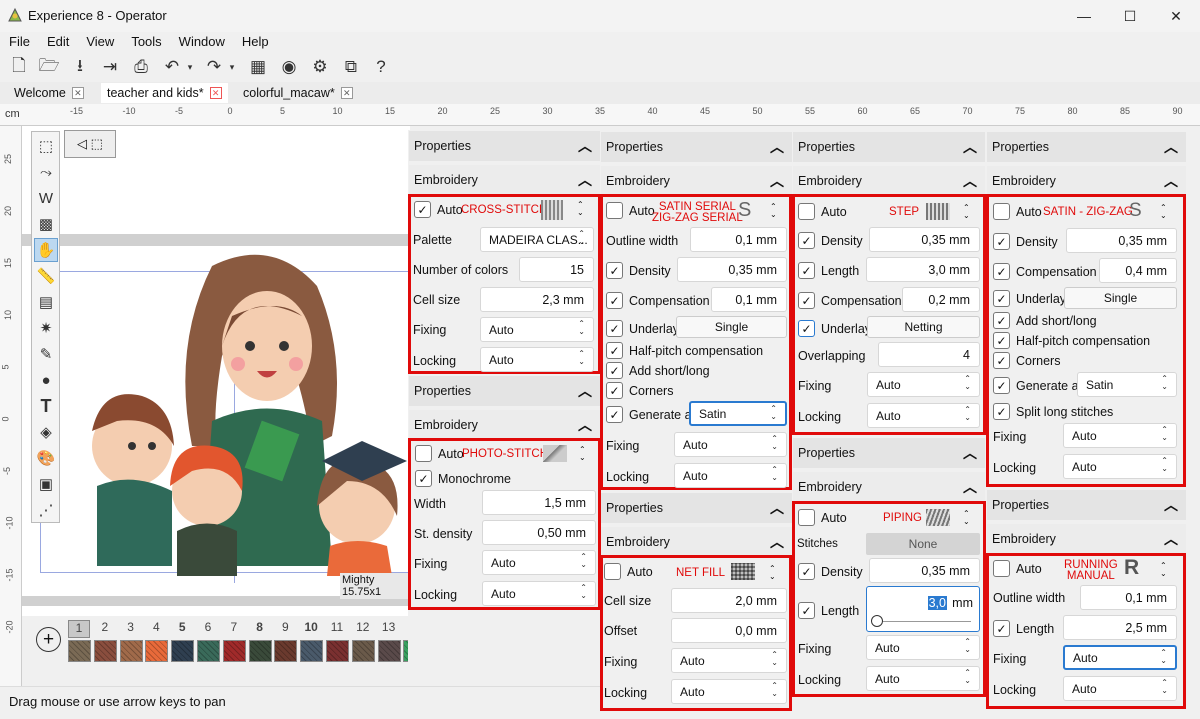  What do you see at coordinates (46, 380) in the screenshot?
I see `ellipse-icon: ●` at bounding box center [46, 380].